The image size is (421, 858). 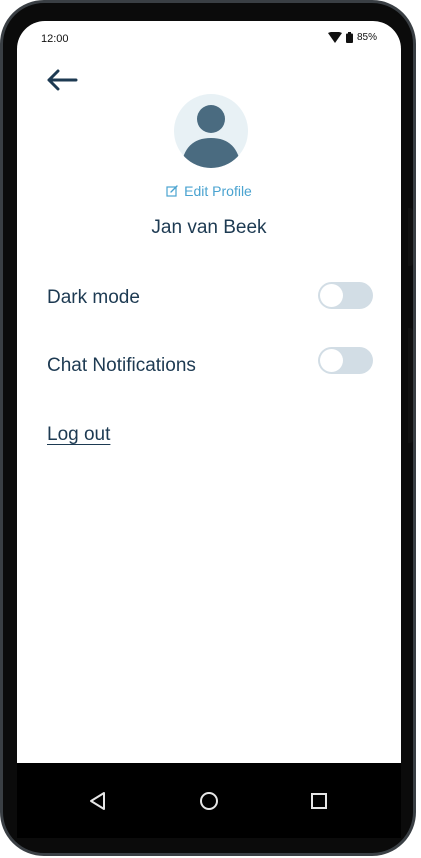 I want to click on dark-mode-toggle, so click(x=345, y=295).